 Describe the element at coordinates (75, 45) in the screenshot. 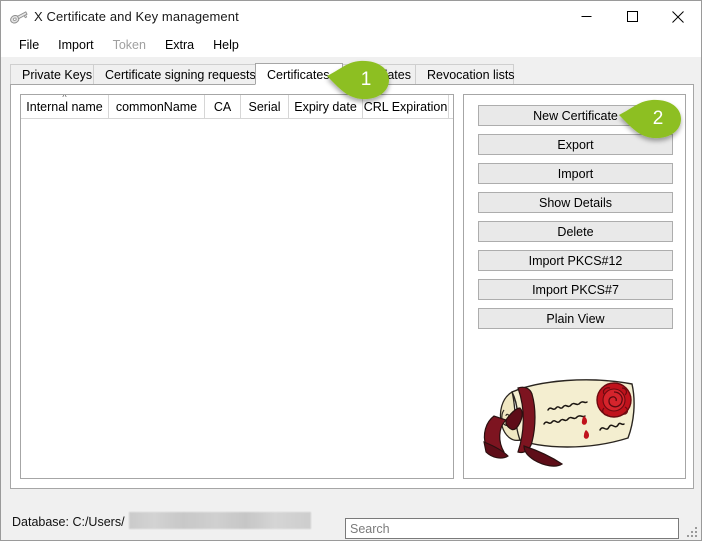

I see `menu-item-import: Import` at that location.